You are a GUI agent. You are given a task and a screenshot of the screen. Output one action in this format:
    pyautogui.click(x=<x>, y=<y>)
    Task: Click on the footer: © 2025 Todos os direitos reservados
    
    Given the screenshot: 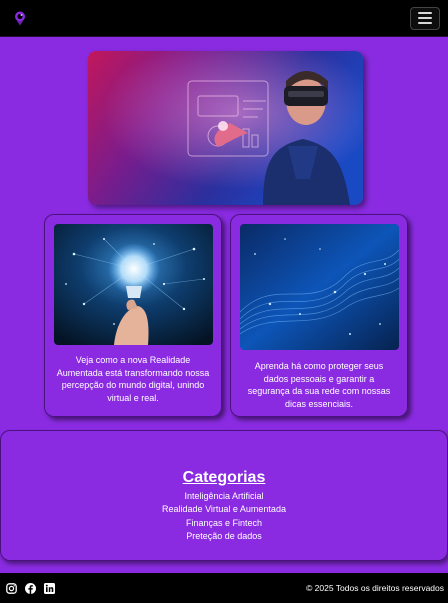 What is the action you would take?
    pyautogui.click(x=224, y=588)
    